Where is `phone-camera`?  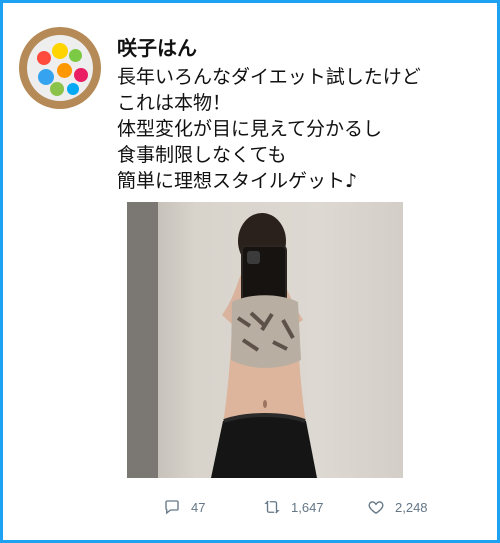 phone-camera is located at coordinates (253, 257).